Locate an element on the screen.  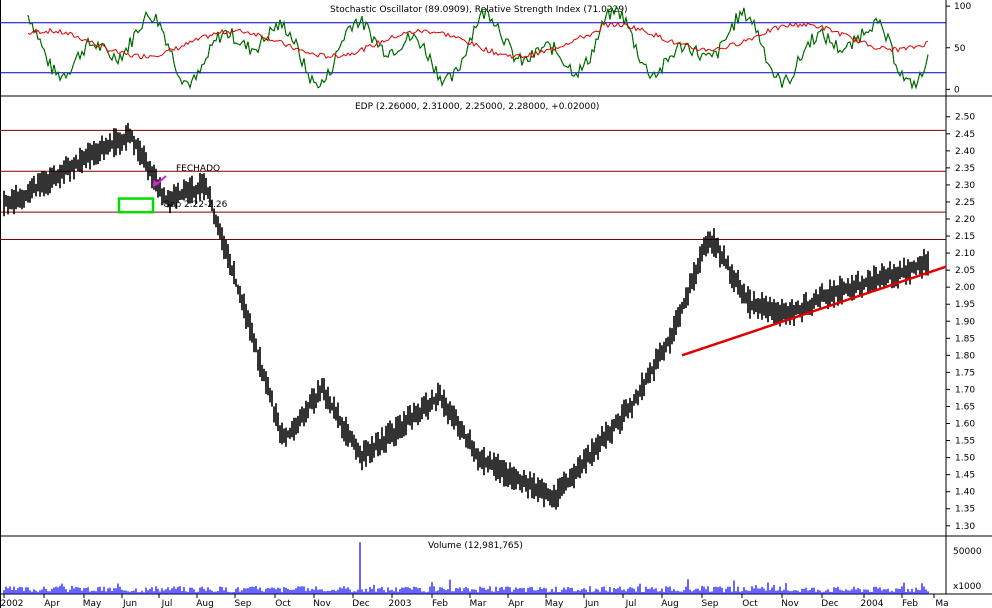
price-tick-label: 2.00 is located at coordinates (965, 288).